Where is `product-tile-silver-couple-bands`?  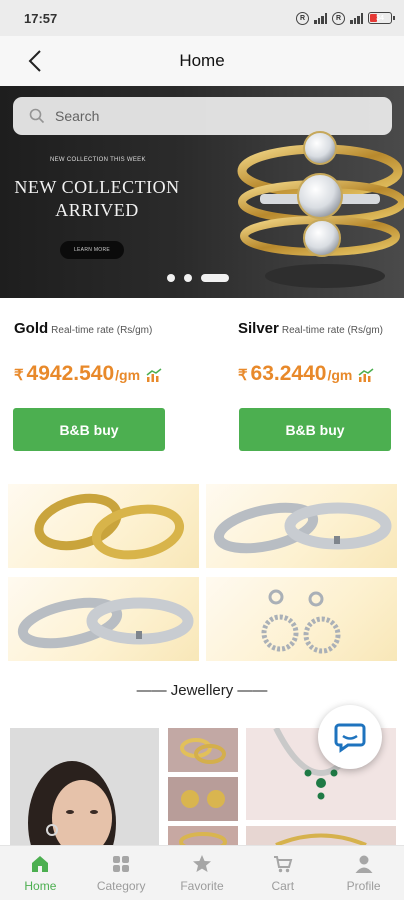 product-tile-silver-couple-bands is located at coordinates (103, 619).